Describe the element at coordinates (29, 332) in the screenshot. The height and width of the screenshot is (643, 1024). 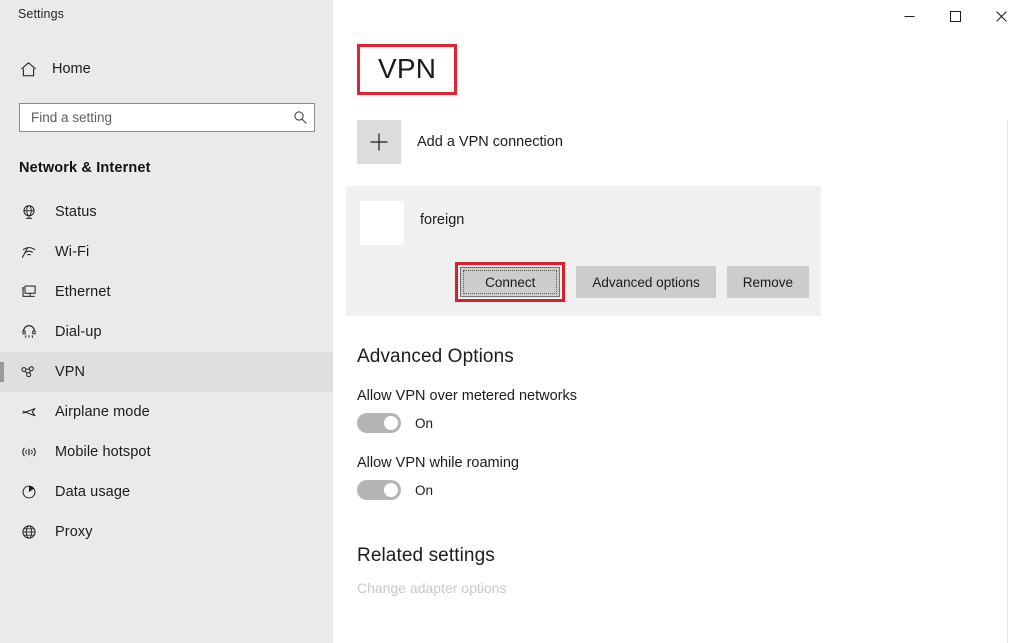
I see `dialup-icon` at that location.